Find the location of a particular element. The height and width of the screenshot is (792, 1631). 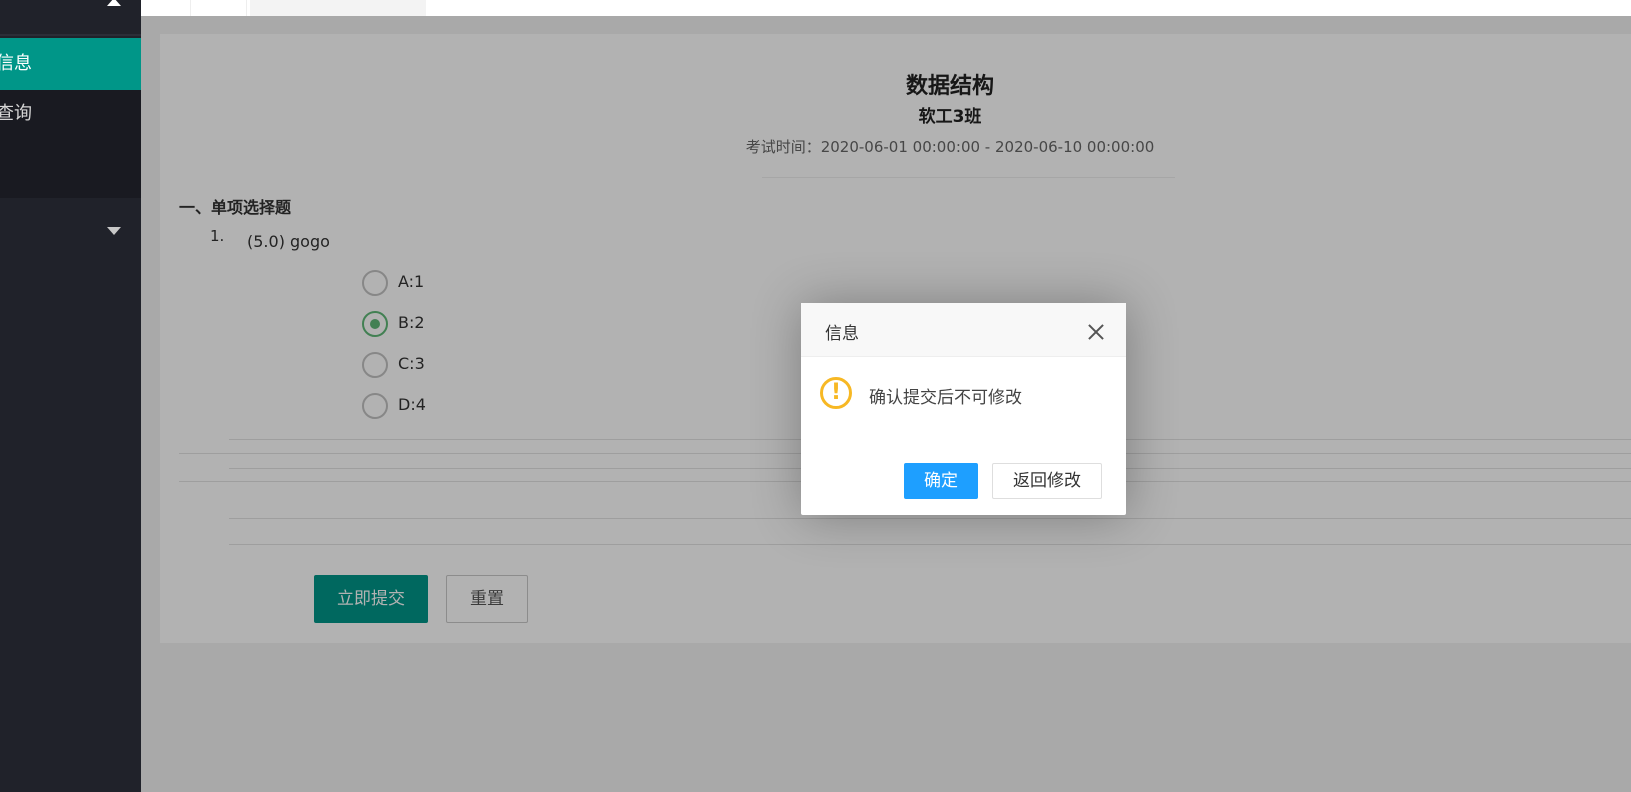

sidebar-item-query: 查询 is located at coordinates (70, 114).